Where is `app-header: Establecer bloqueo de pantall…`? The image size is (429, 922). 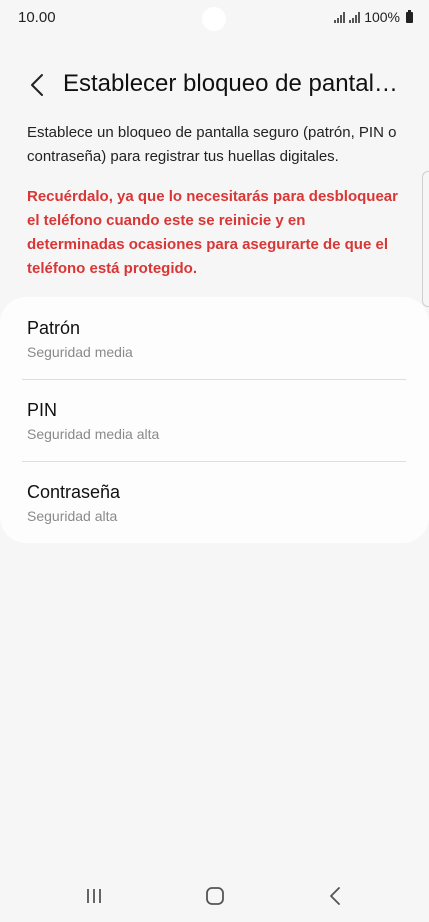 app-header: Establecer bloqueo de pantall… is located at coordinates (214, 85).